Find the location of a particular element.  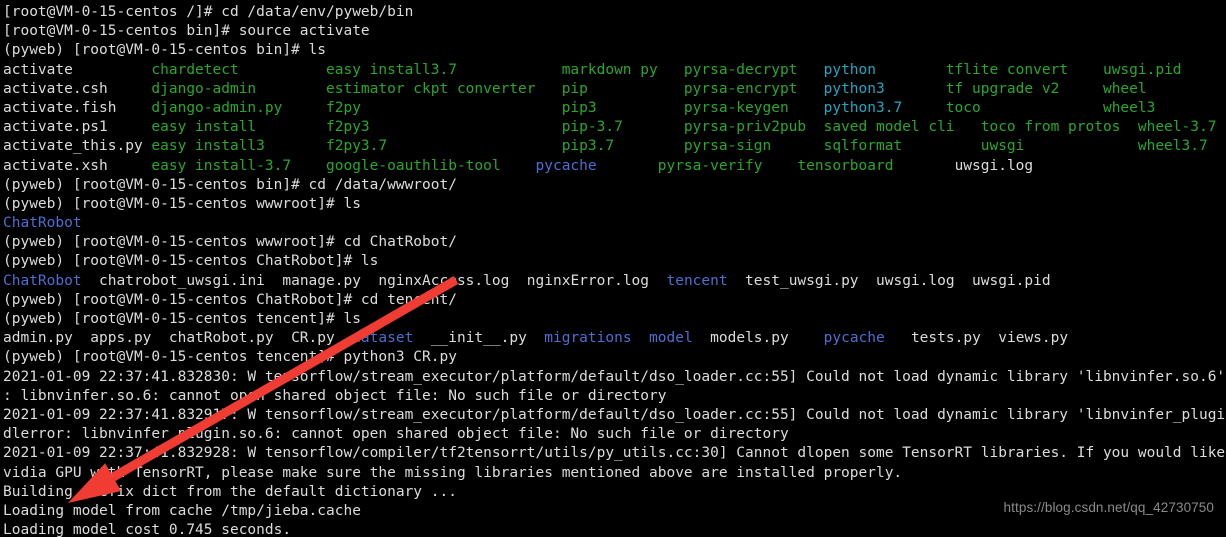

terminal-text: django-admin.py f2py pip3 pyrsa-keygen is located at coordinates (487, 107).